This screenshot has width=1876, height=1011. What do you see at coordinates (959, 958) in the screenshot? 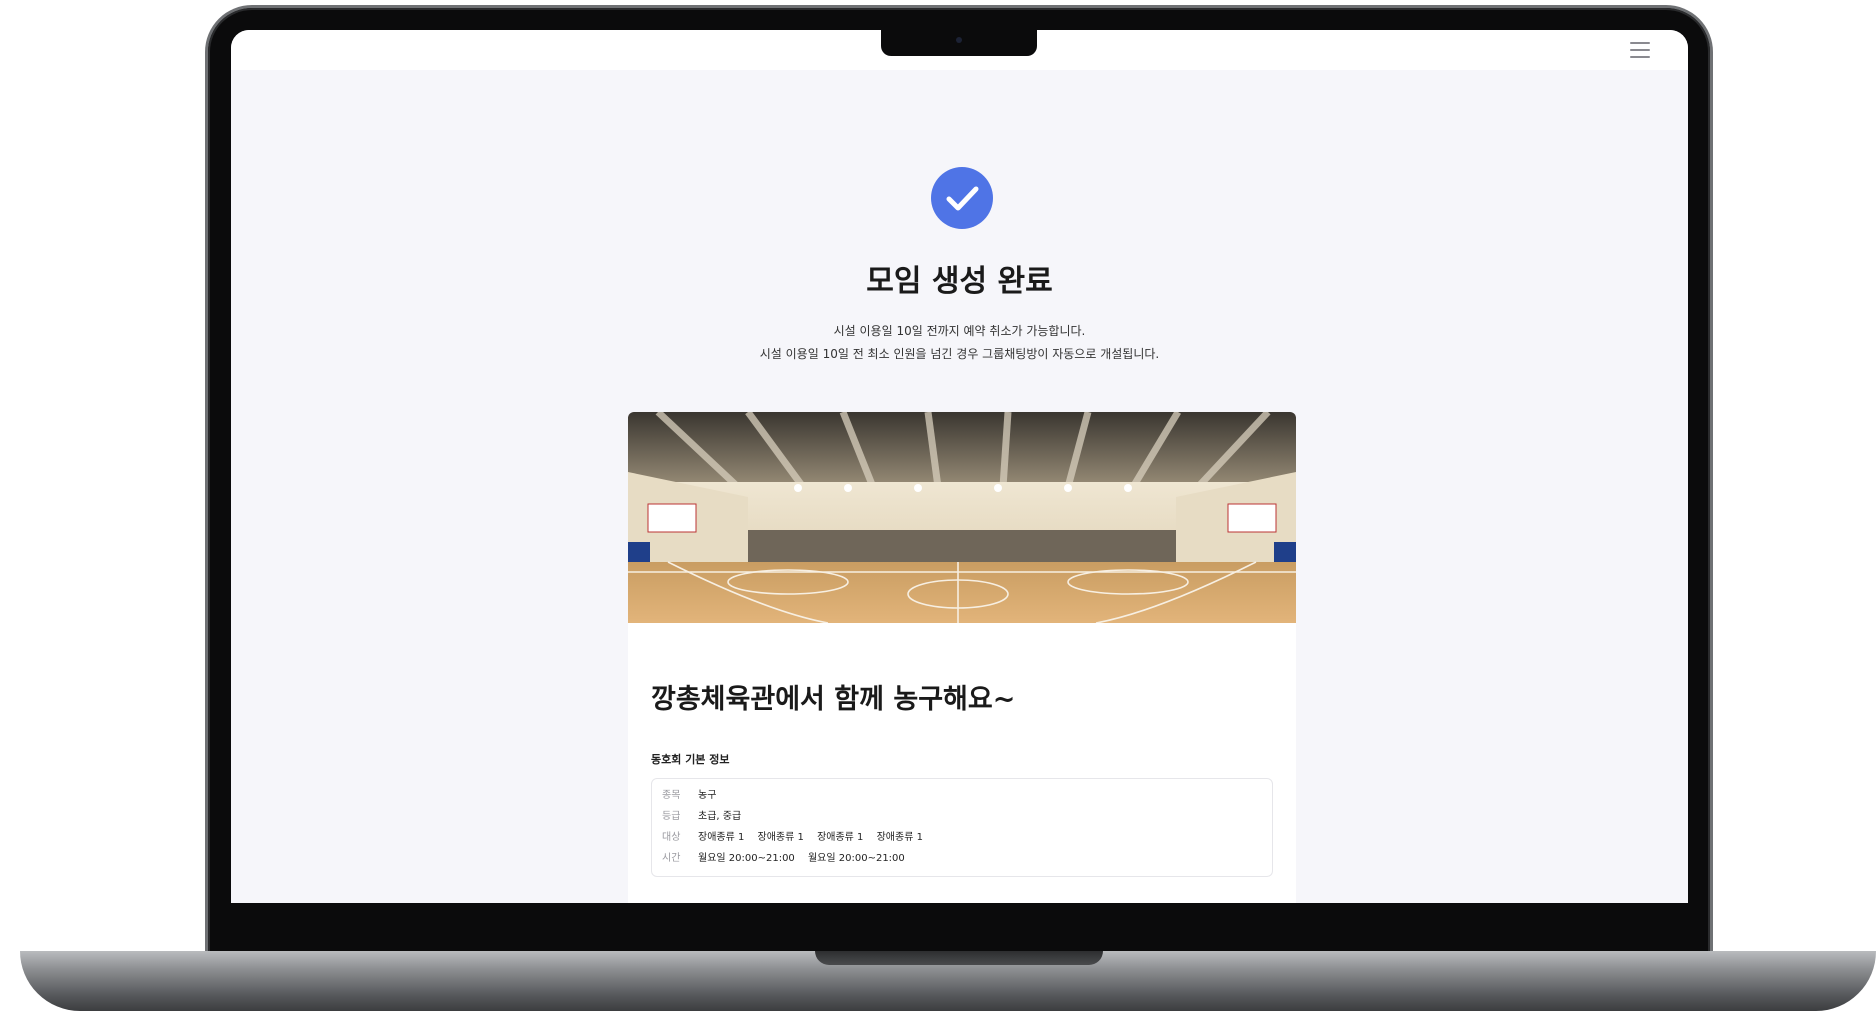
I see `laptop-base-notch` at bounding box center [959, 958].